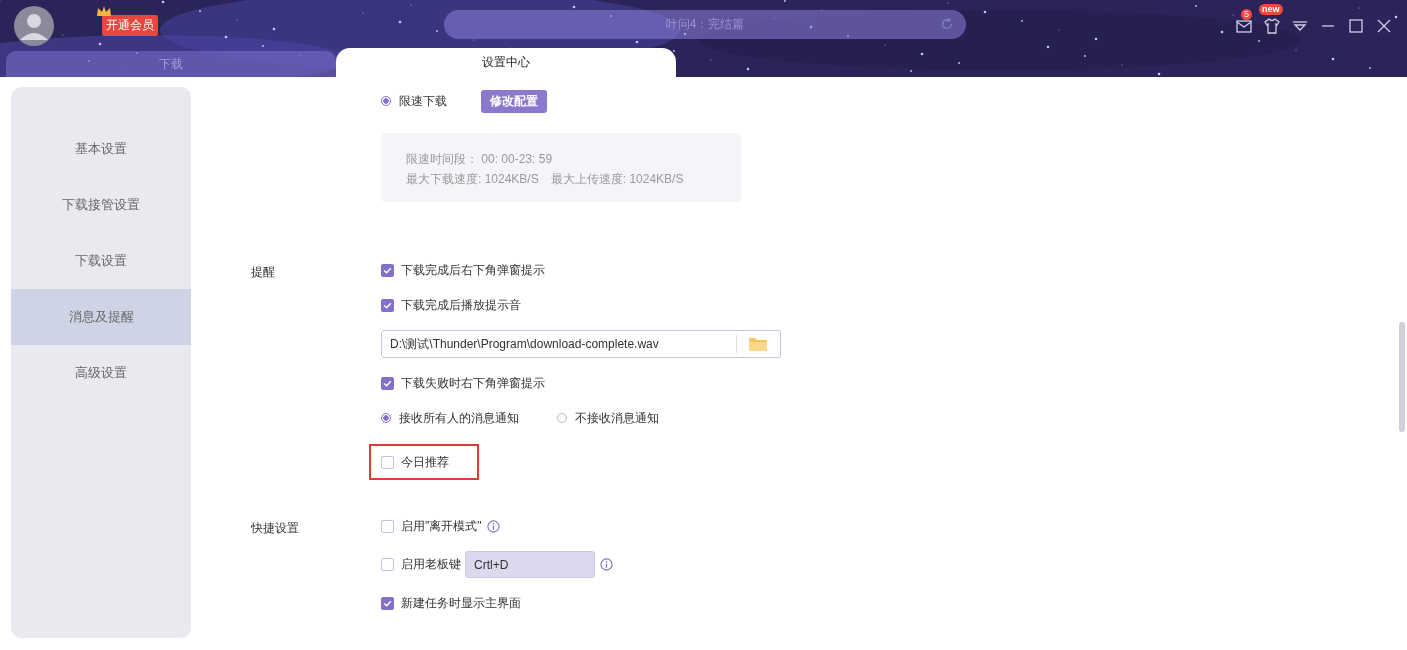 The image size is (1407, 650). Describe the element at coordinates (130, 25) in the screenshot. I see `vip-badge: 开通会员` at that location.